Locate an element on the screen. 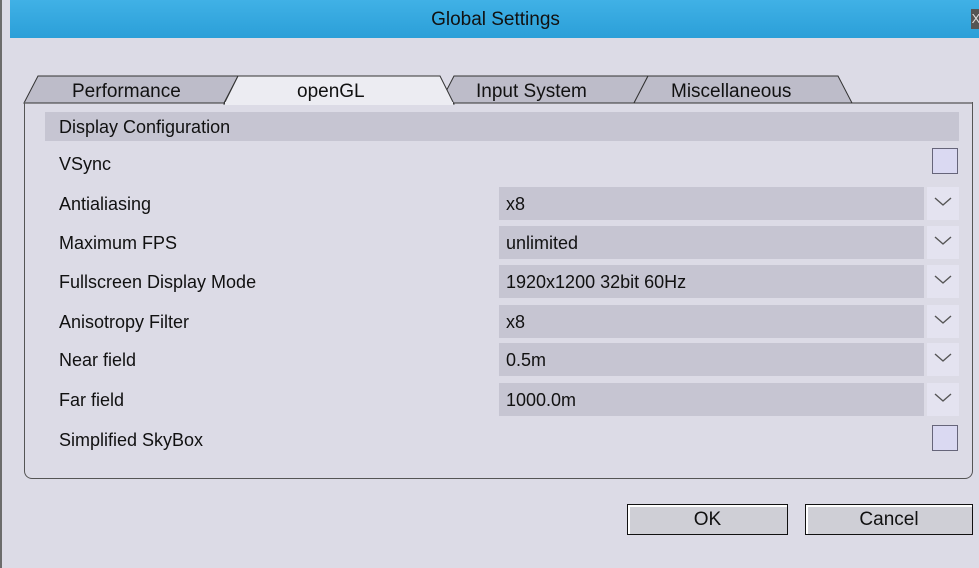 This screenshot has width=979, height=568. anisotropy-value: x8 is located at coordinates (516, 322).